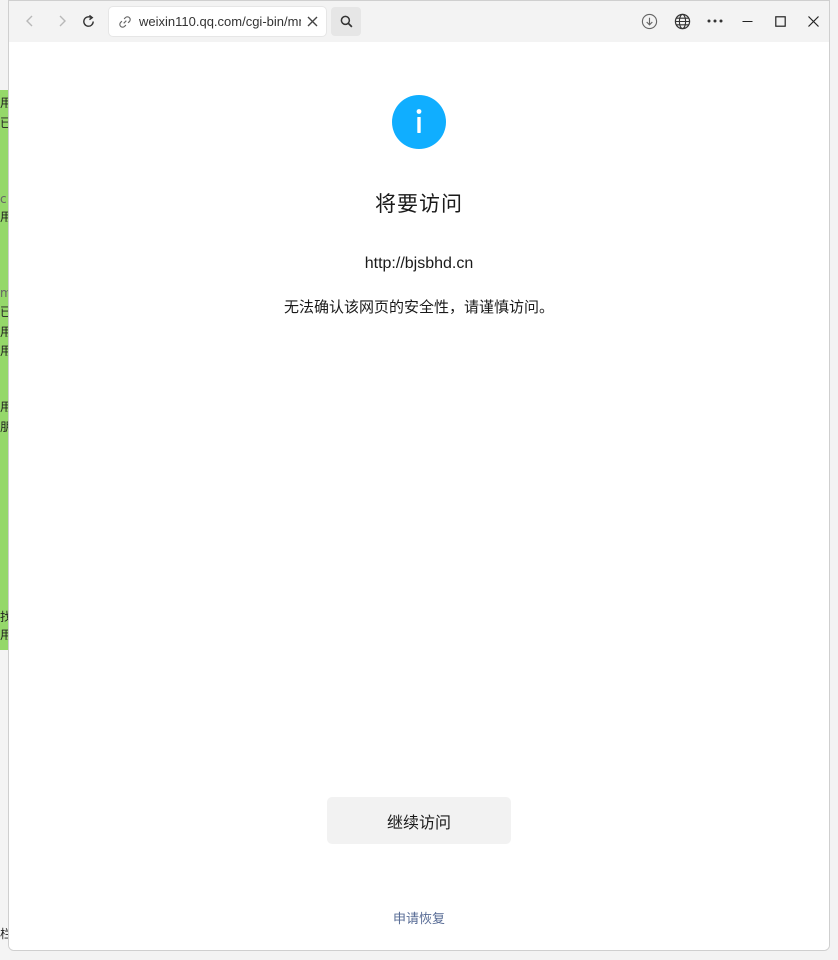  I want to click on page-title: 将要访问, so click(419, 204).